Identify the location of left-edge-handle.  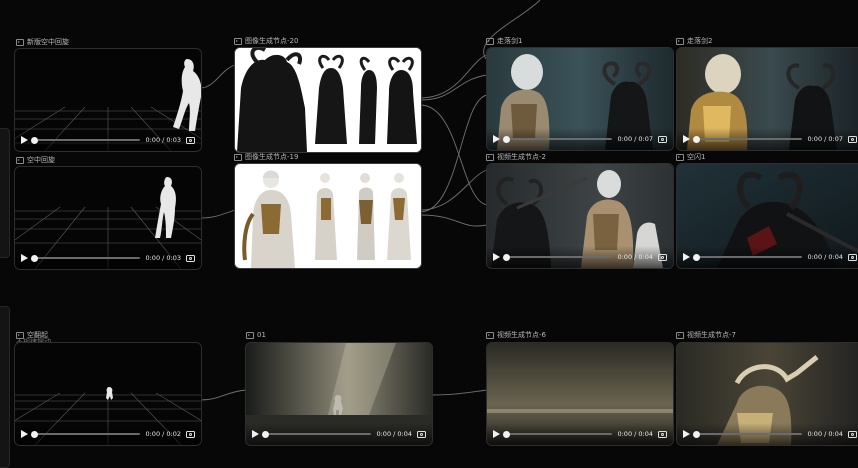
(5, 193).